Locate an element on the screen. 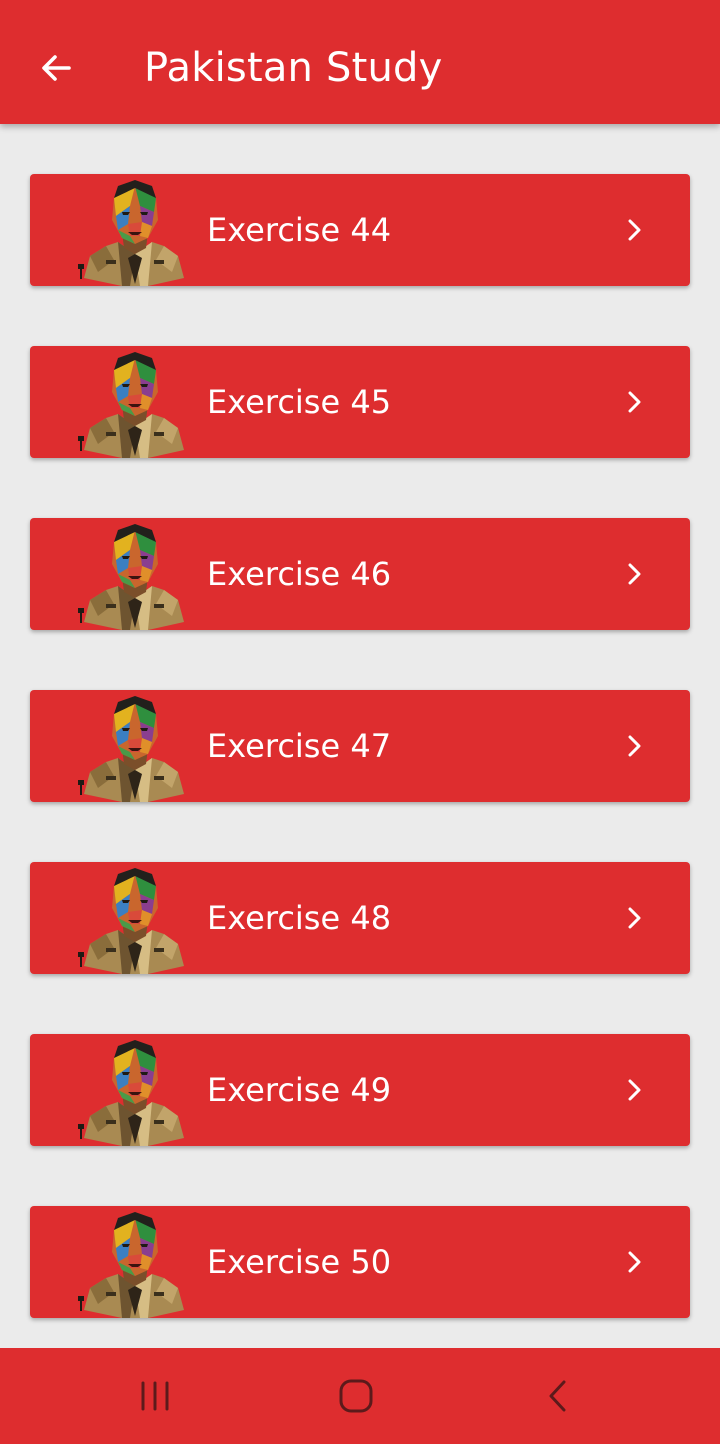 The height and width of the screenshot is (1444, 720). system-nav-bar is located at coordinates (360, 1396).